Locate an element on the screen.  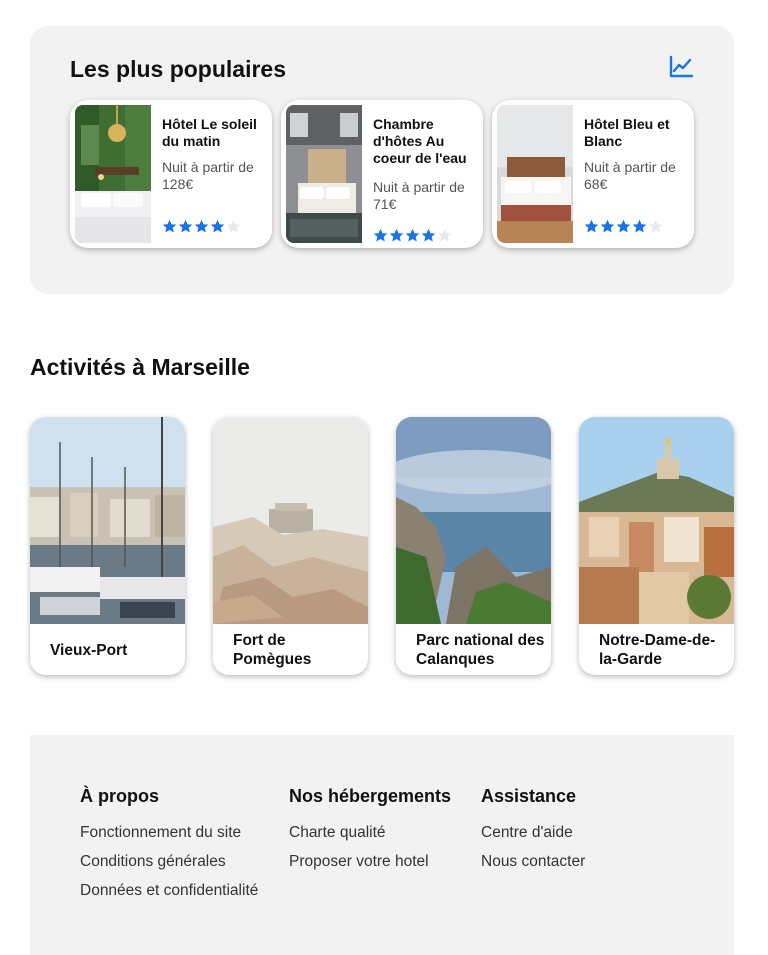
activity-card: Fort de Pomègues is located at coordinates (290, 546).